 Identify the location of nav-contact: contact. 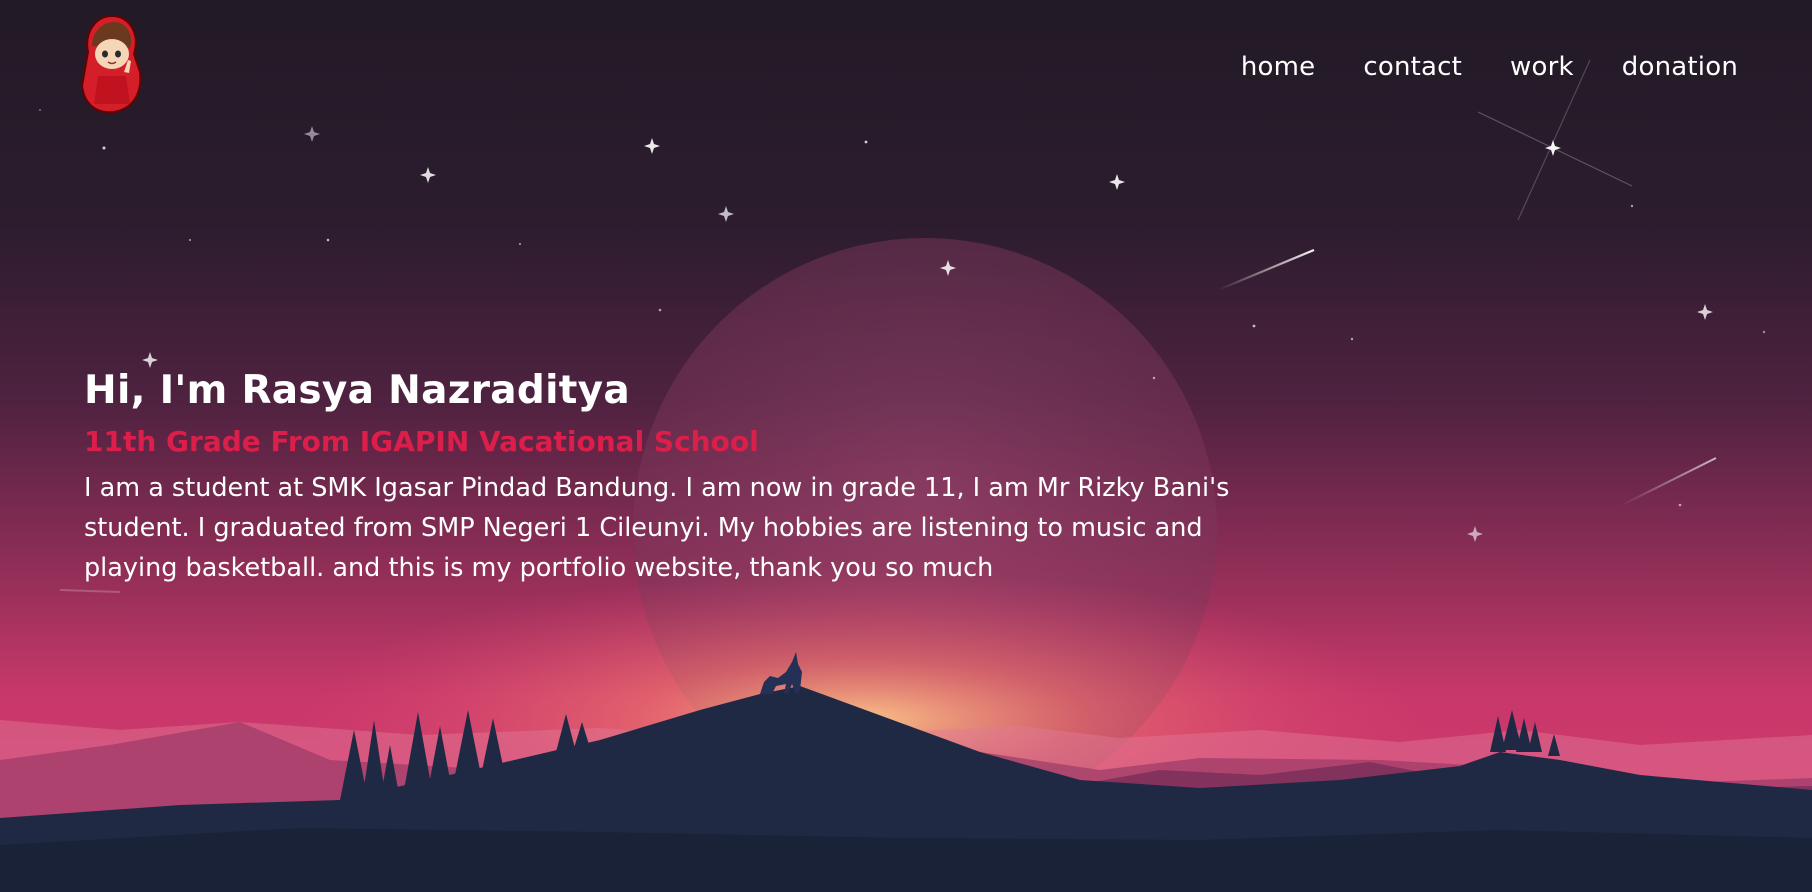
(1412, 67).